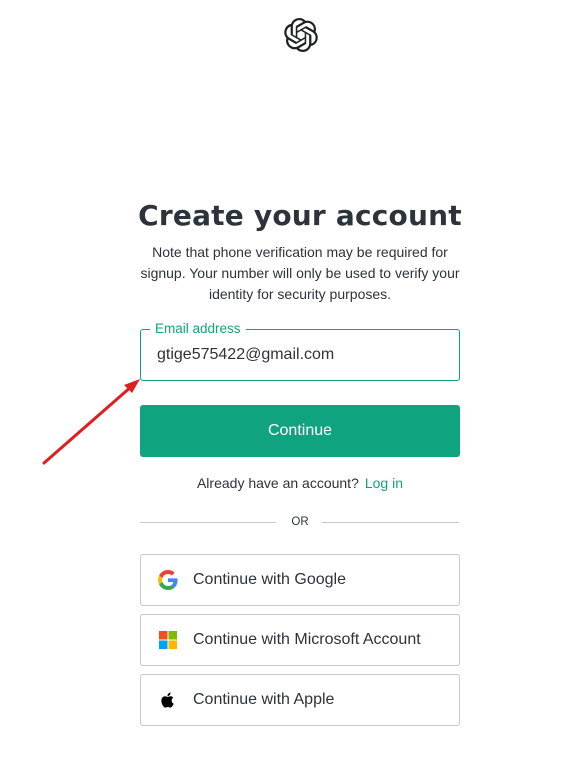 The height and width of the screenshot is (782, 581). What do you see at coordinates (132, 386) in the screenshot?
I see `annotation-arrow-head` at bounding box center [132, 386].